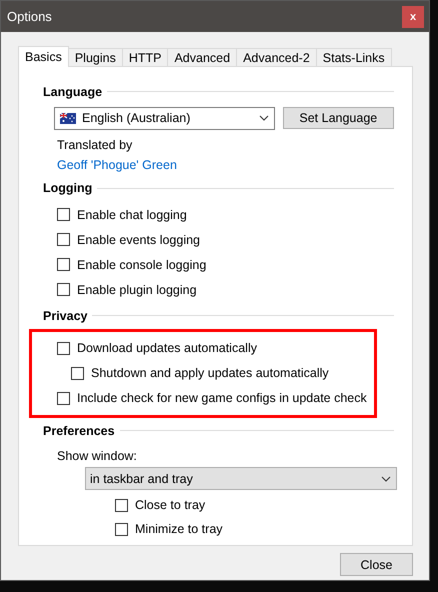 The height and width of the screenshot is (592, 438). Describe the element at coordinates (95, 145) in the screenshot. I see `translated-by-label: Translated by` at that location.